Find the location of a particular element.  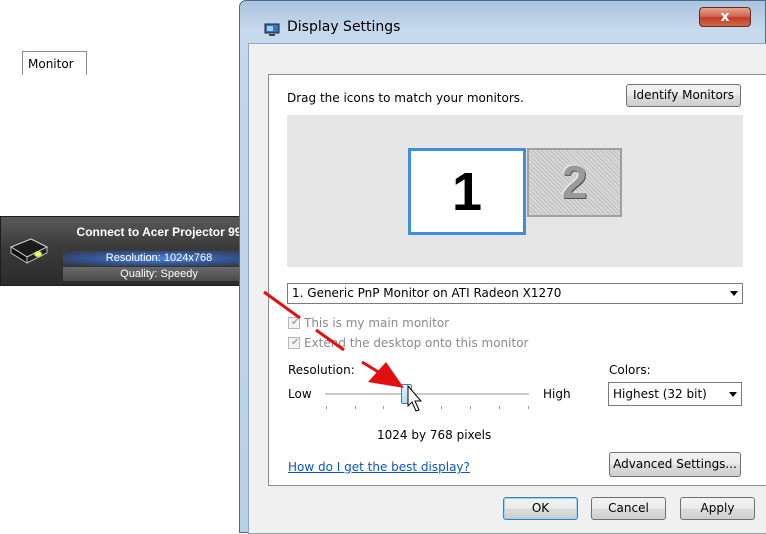

help-link: How do I get the best display? is located at coordinates (379, 467).